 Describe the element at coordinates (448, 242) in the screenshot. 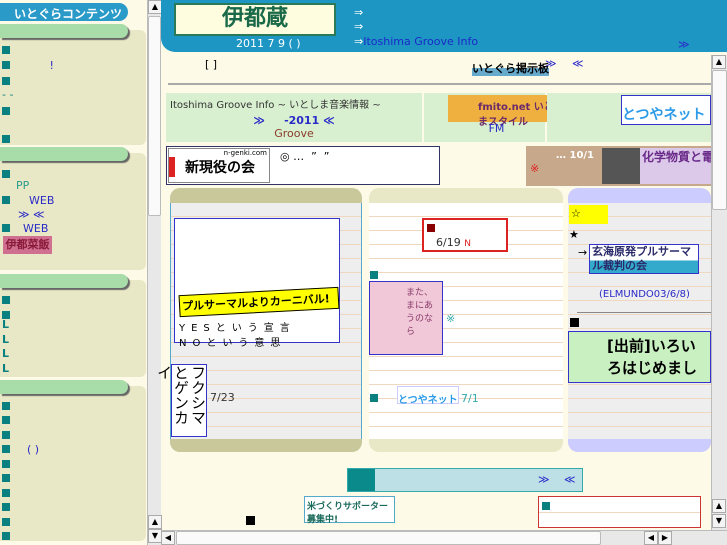

I see `news-date: 6/19` at that location.